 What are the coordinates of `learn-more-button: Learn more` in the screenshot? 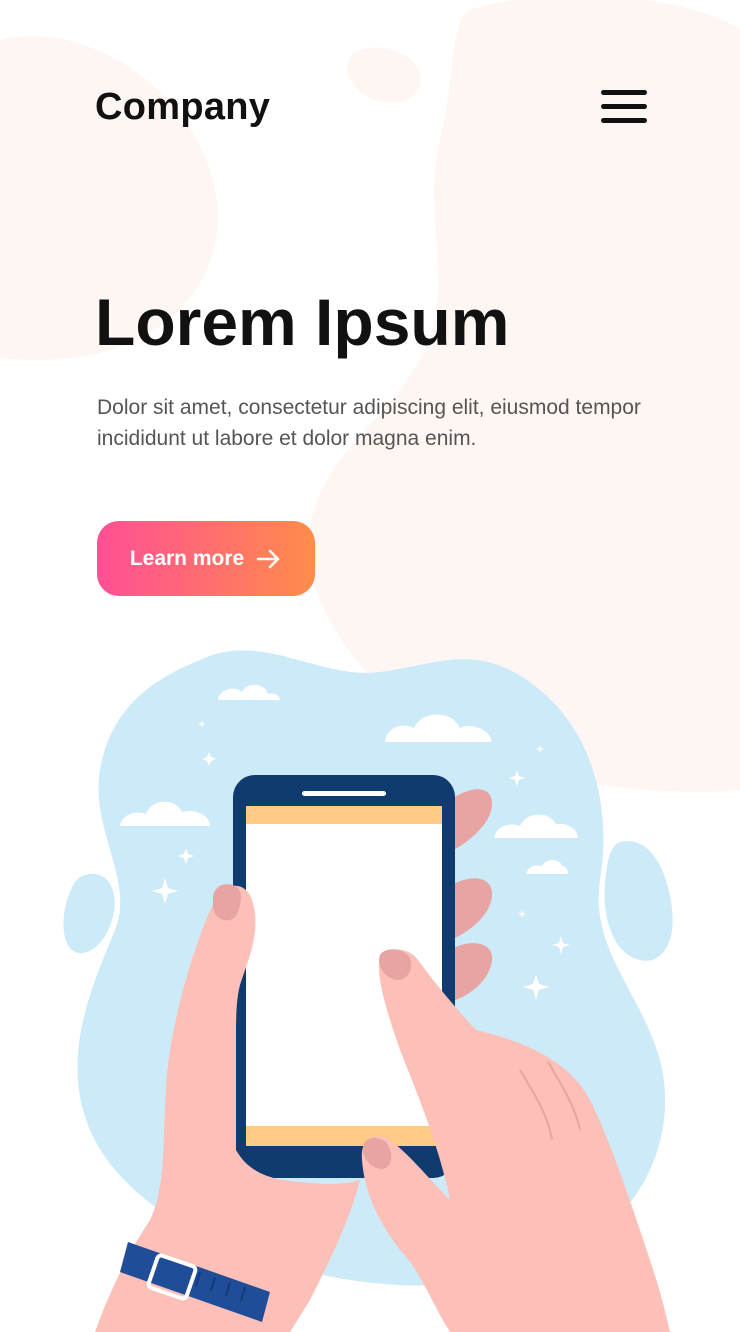 It's located at (206, 558).